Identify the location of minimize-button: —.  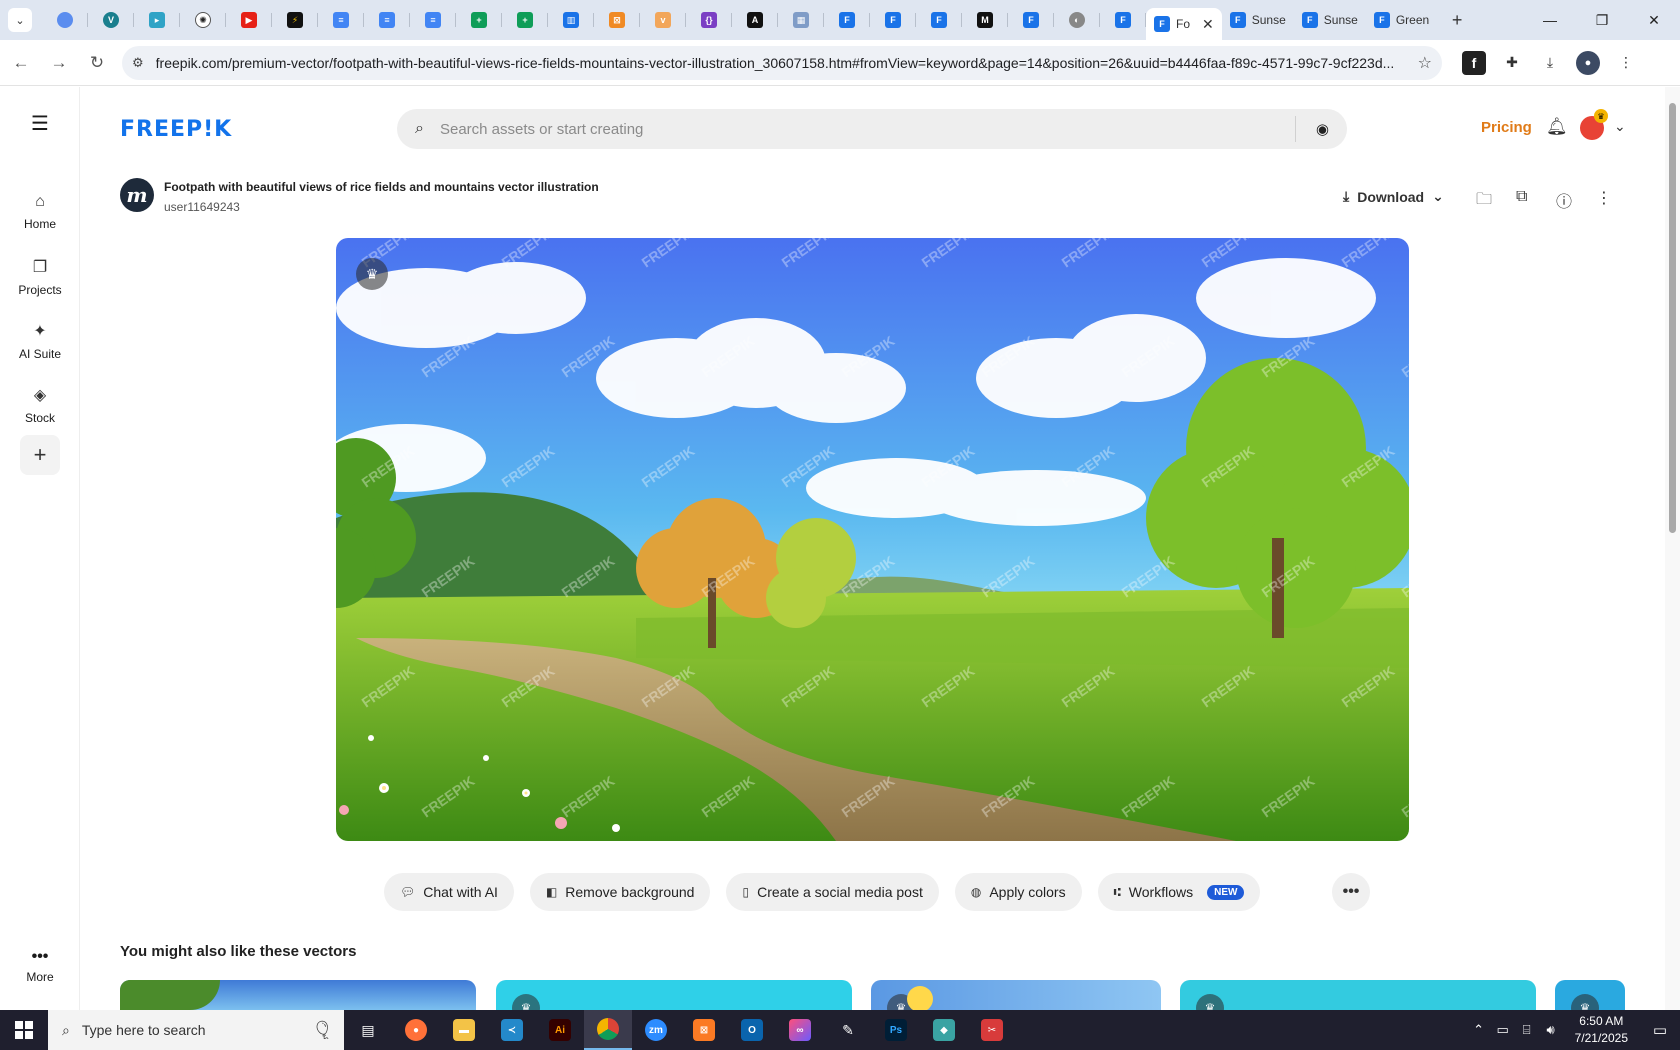
(1550, 20).